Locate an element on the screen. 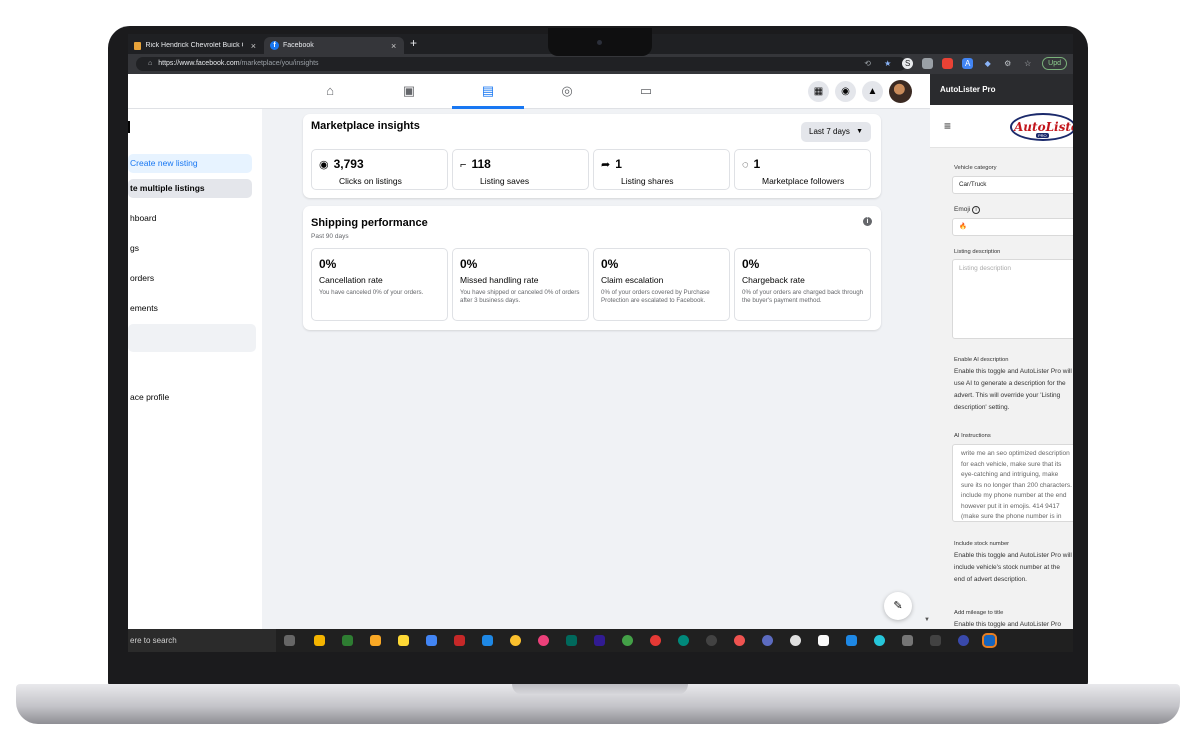 The width and height of the screenshot is (1200, 747). url-host: https://www.facebook.com is located at coordinates (199, 63).